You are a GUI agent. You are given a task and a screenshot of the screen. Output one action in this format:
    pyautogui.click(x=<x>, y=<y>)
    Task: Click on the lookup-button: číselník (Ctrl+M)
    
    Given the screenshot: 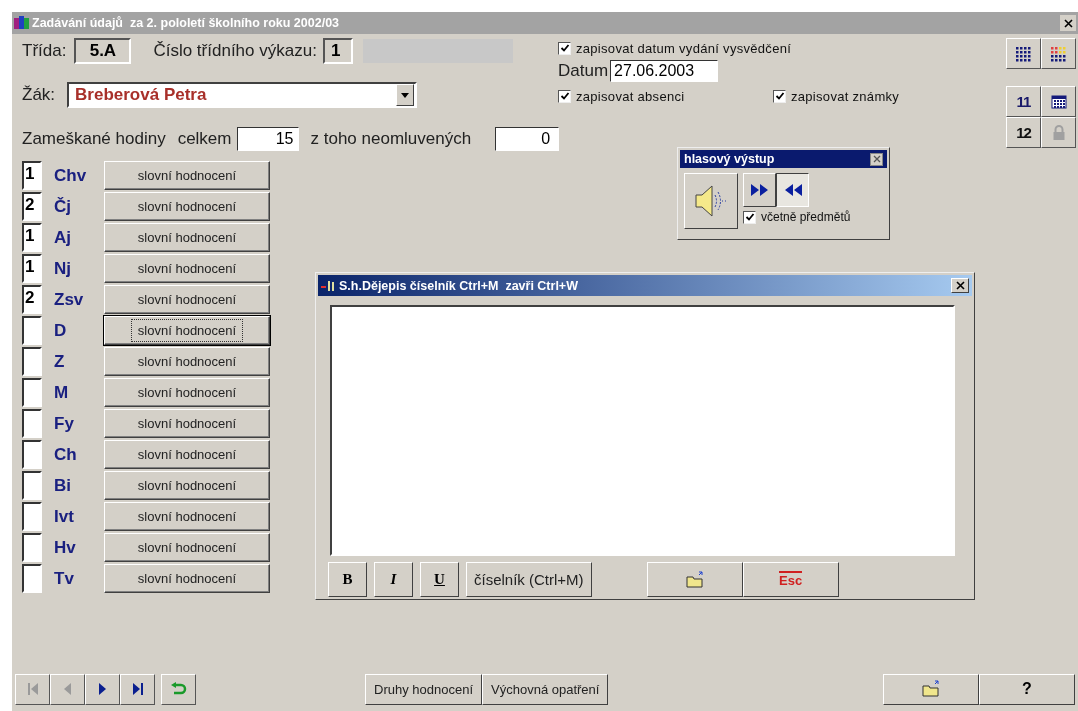 What is the action you would take?
    pyautogui.click(x=529, y=579)
    